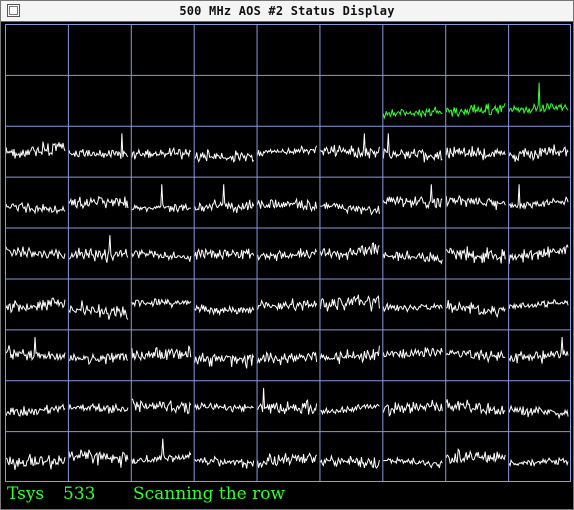 This screenshot has width=574, height=510. What do you see at coordinates (79, 494) in the screenshot?
I see `tsys-value: 533` at bounding box center [79, 494].